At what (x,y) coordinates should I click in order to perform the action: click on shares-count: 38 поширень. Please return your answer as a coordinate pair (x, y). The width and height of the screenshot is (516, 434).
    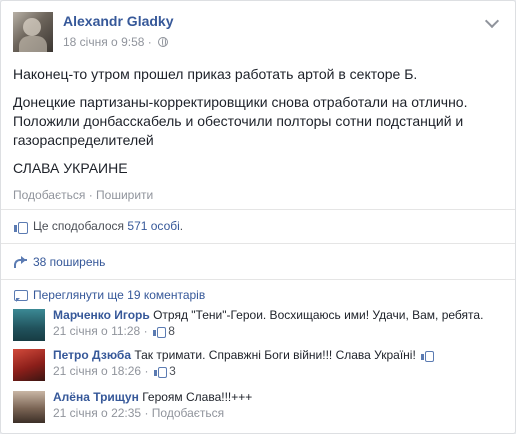
    Looking at the image, I should click on (69, 262).